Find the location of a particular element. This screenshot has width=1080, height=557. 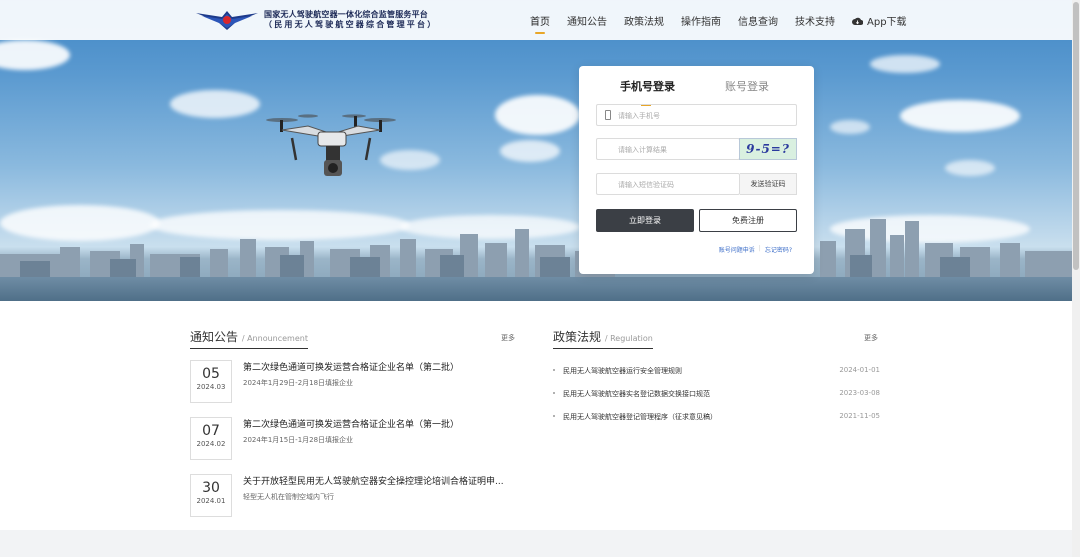

policies-title-en: / Regulation is located at coordinates (628, 338).